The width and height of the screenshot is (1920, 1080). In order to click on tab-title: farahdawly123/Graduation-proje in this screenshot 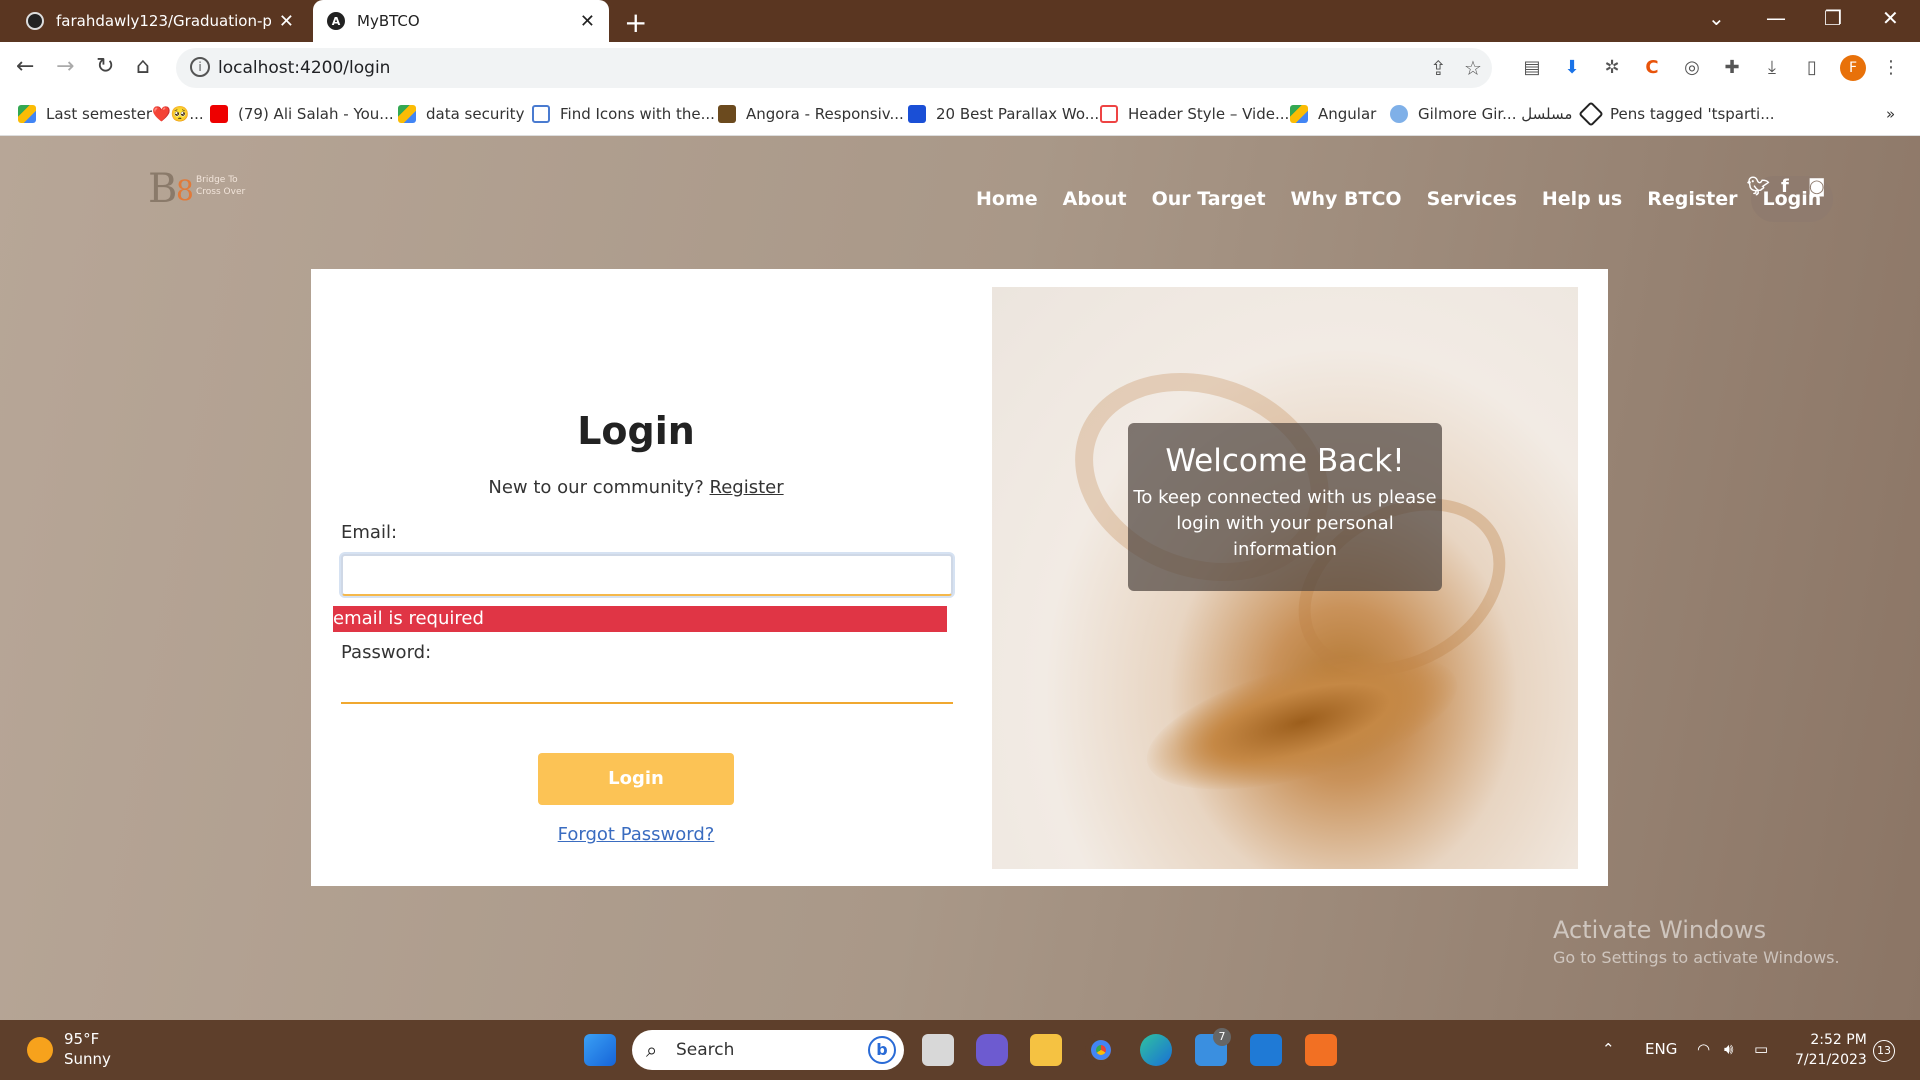, I will do `click(163, 21)`.